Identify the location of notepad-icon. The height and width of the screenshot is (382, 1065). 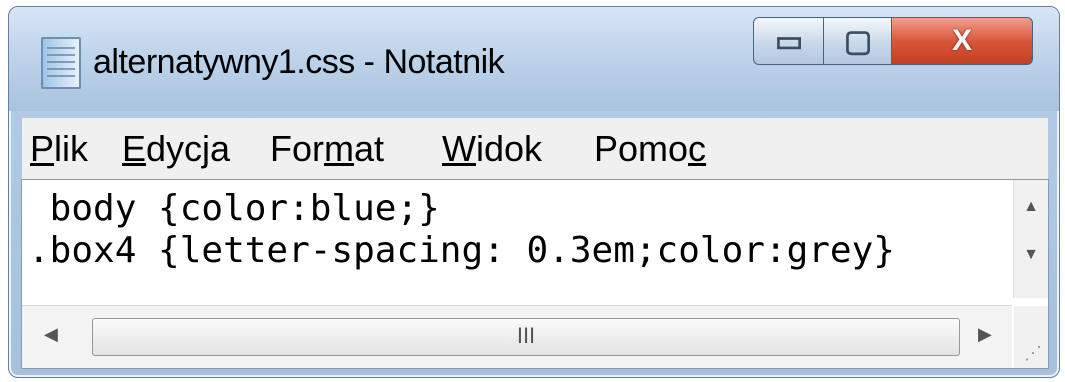
(61, 63).